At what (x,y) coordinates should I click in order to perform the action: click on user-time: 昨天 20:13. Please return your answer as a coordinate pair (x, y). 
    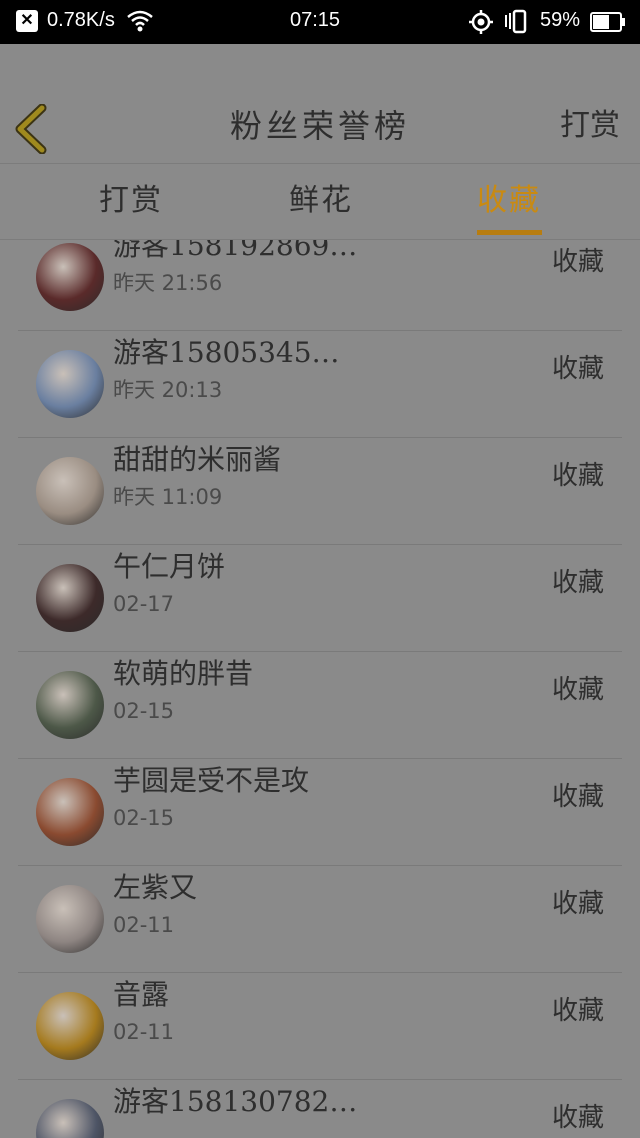
    Looking at the image, I should click on (168, 390).